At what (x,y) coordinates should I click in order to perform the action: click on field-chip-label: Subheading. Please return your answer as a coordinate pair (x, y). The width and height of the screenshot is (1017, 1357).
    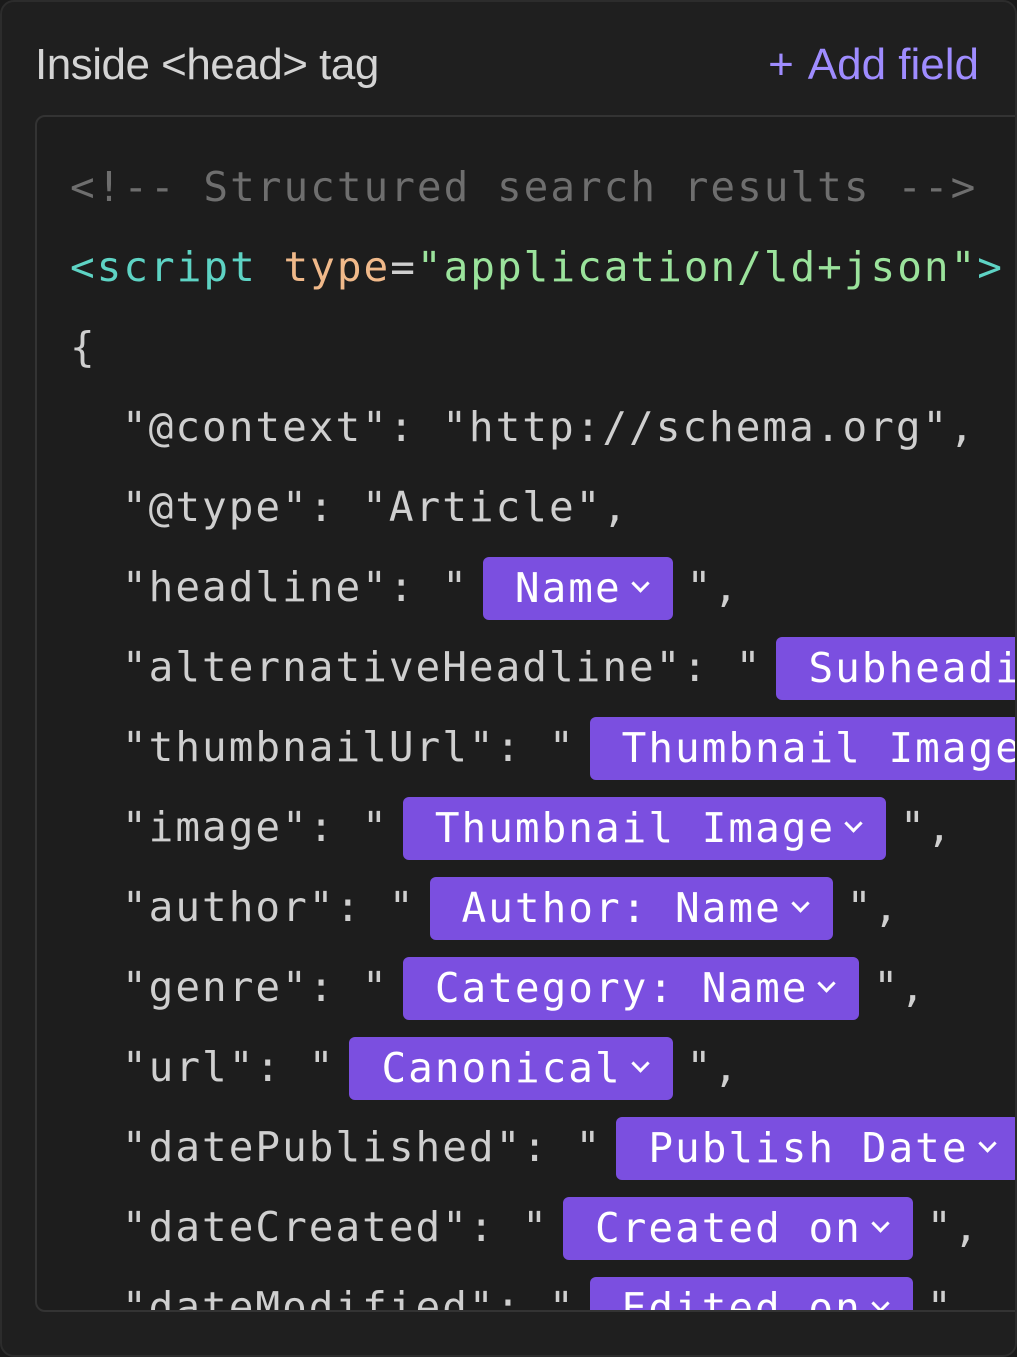
    Looking at the image, I should click on (911, 667).